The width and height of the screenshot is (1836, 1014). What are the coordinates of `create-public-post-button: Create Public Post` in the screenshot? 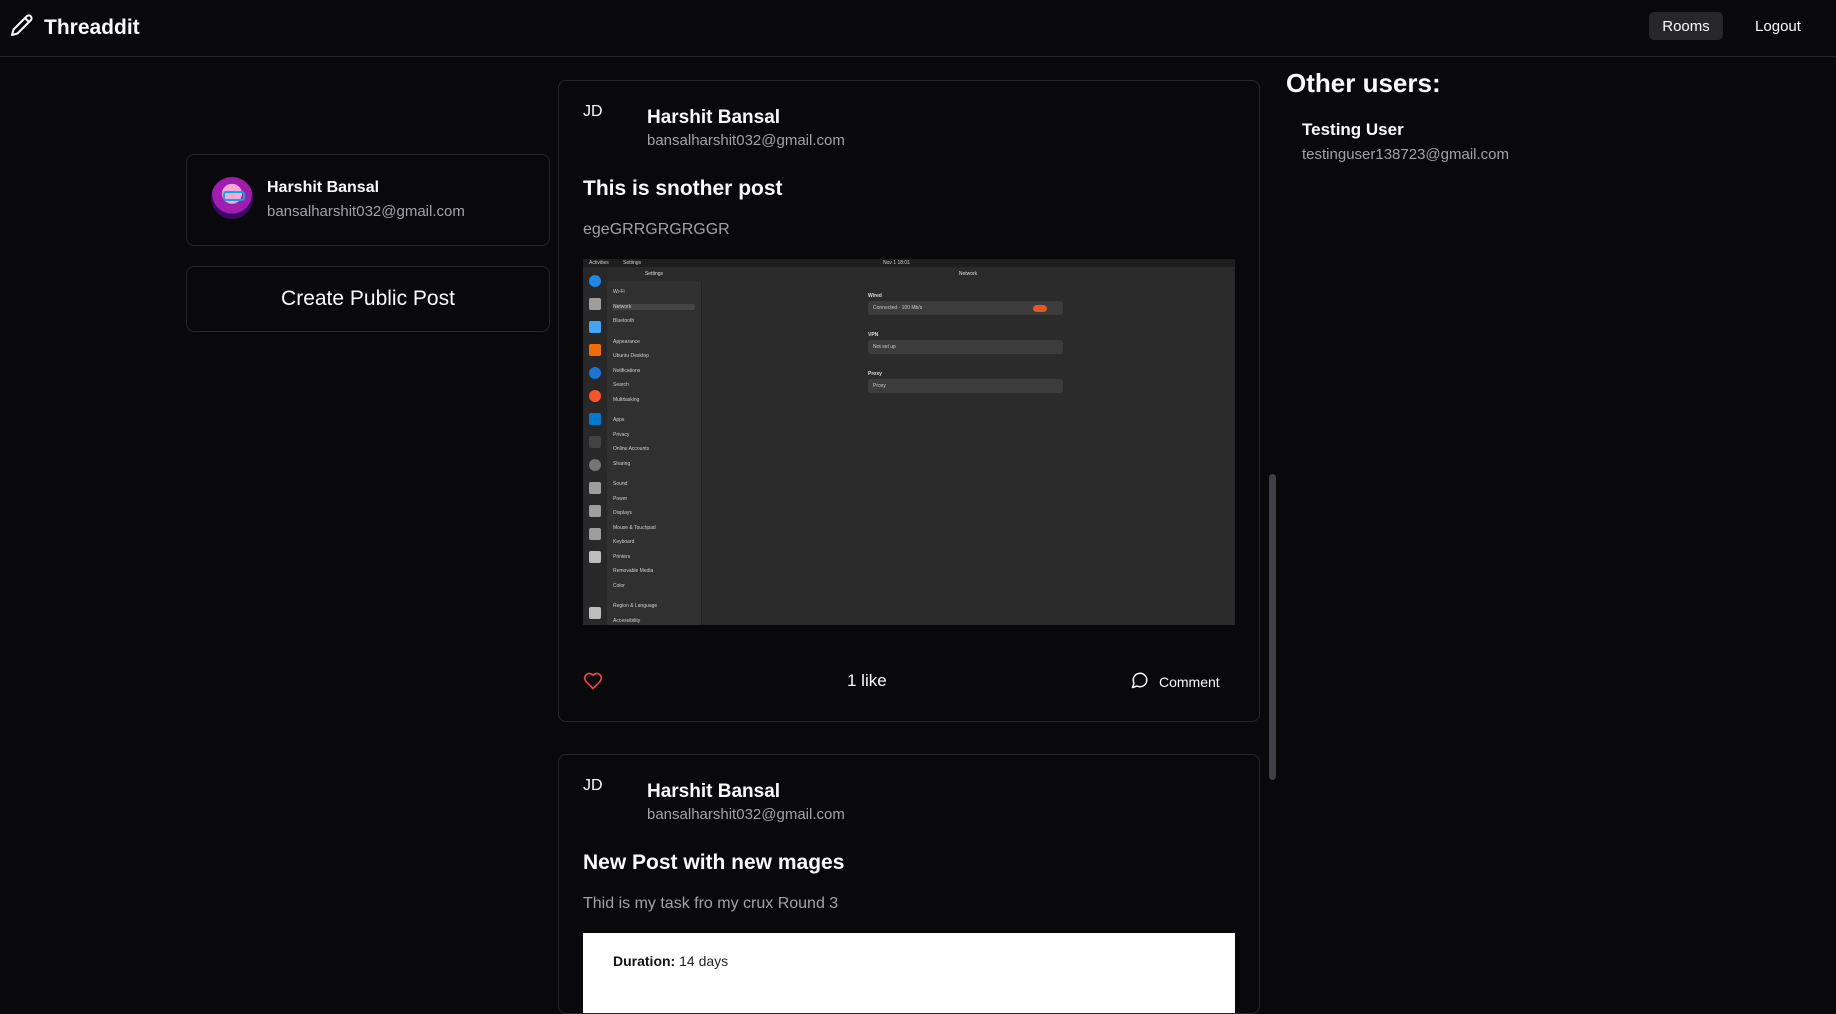 It's located at (368, 299).